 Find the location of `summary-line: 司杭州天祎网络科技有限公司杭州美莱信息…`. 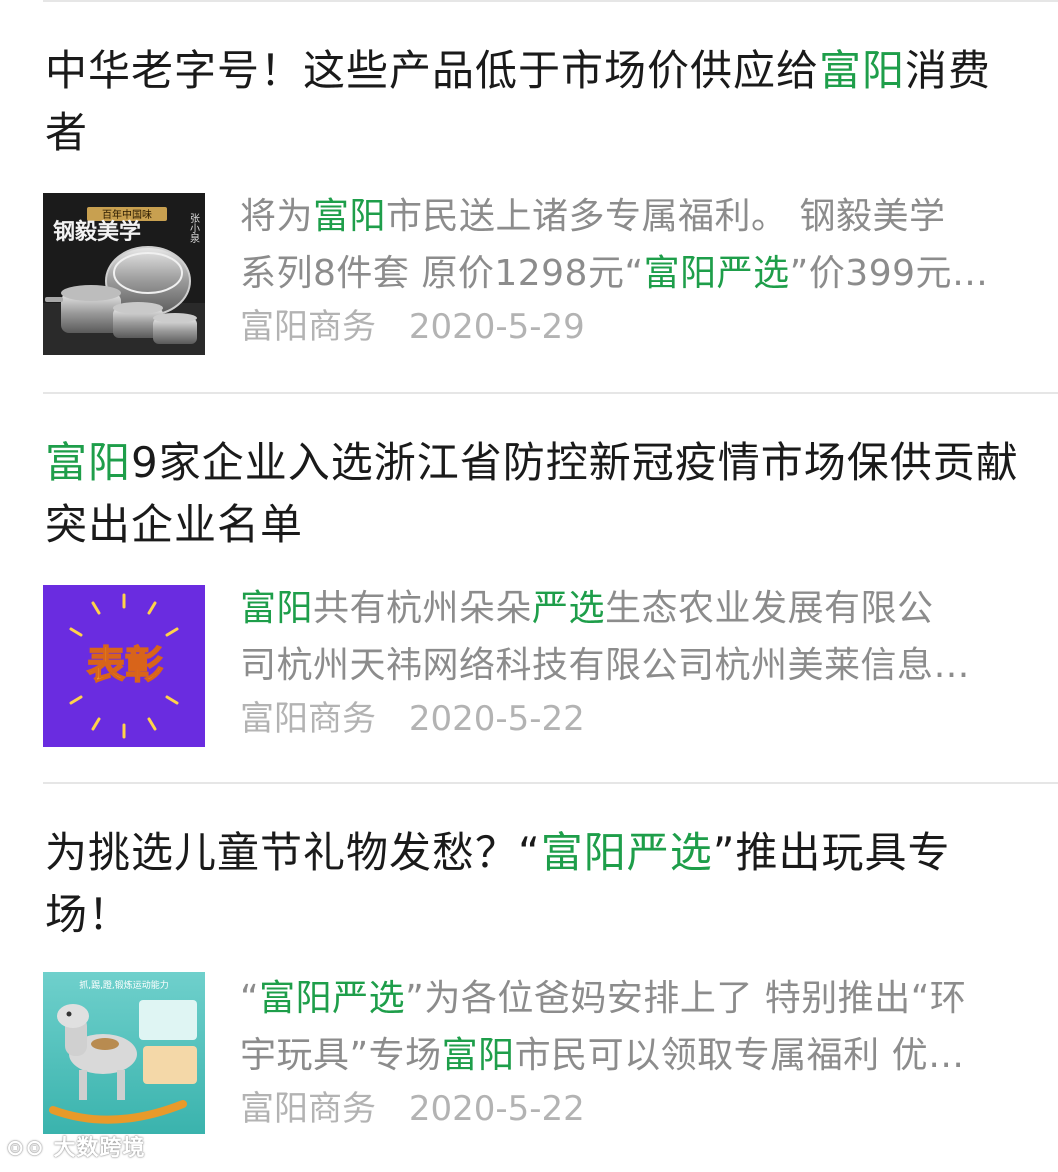

summary-line: 司杭州天祎网络科技有限公司杭州美莱信息… is located at coordinates (605, 665).